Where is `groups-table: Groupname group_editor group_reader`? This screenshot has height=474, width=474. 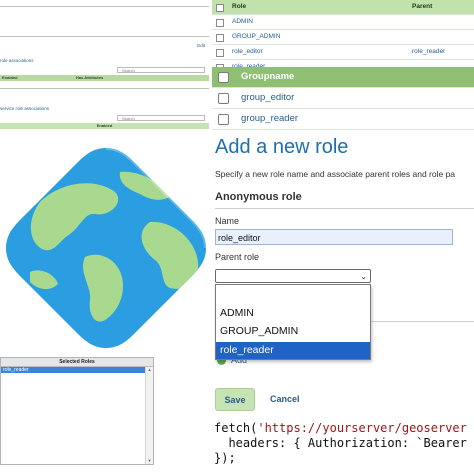 groups-table: Groupname group_editor group_reader is located at coordinates (343, 98).